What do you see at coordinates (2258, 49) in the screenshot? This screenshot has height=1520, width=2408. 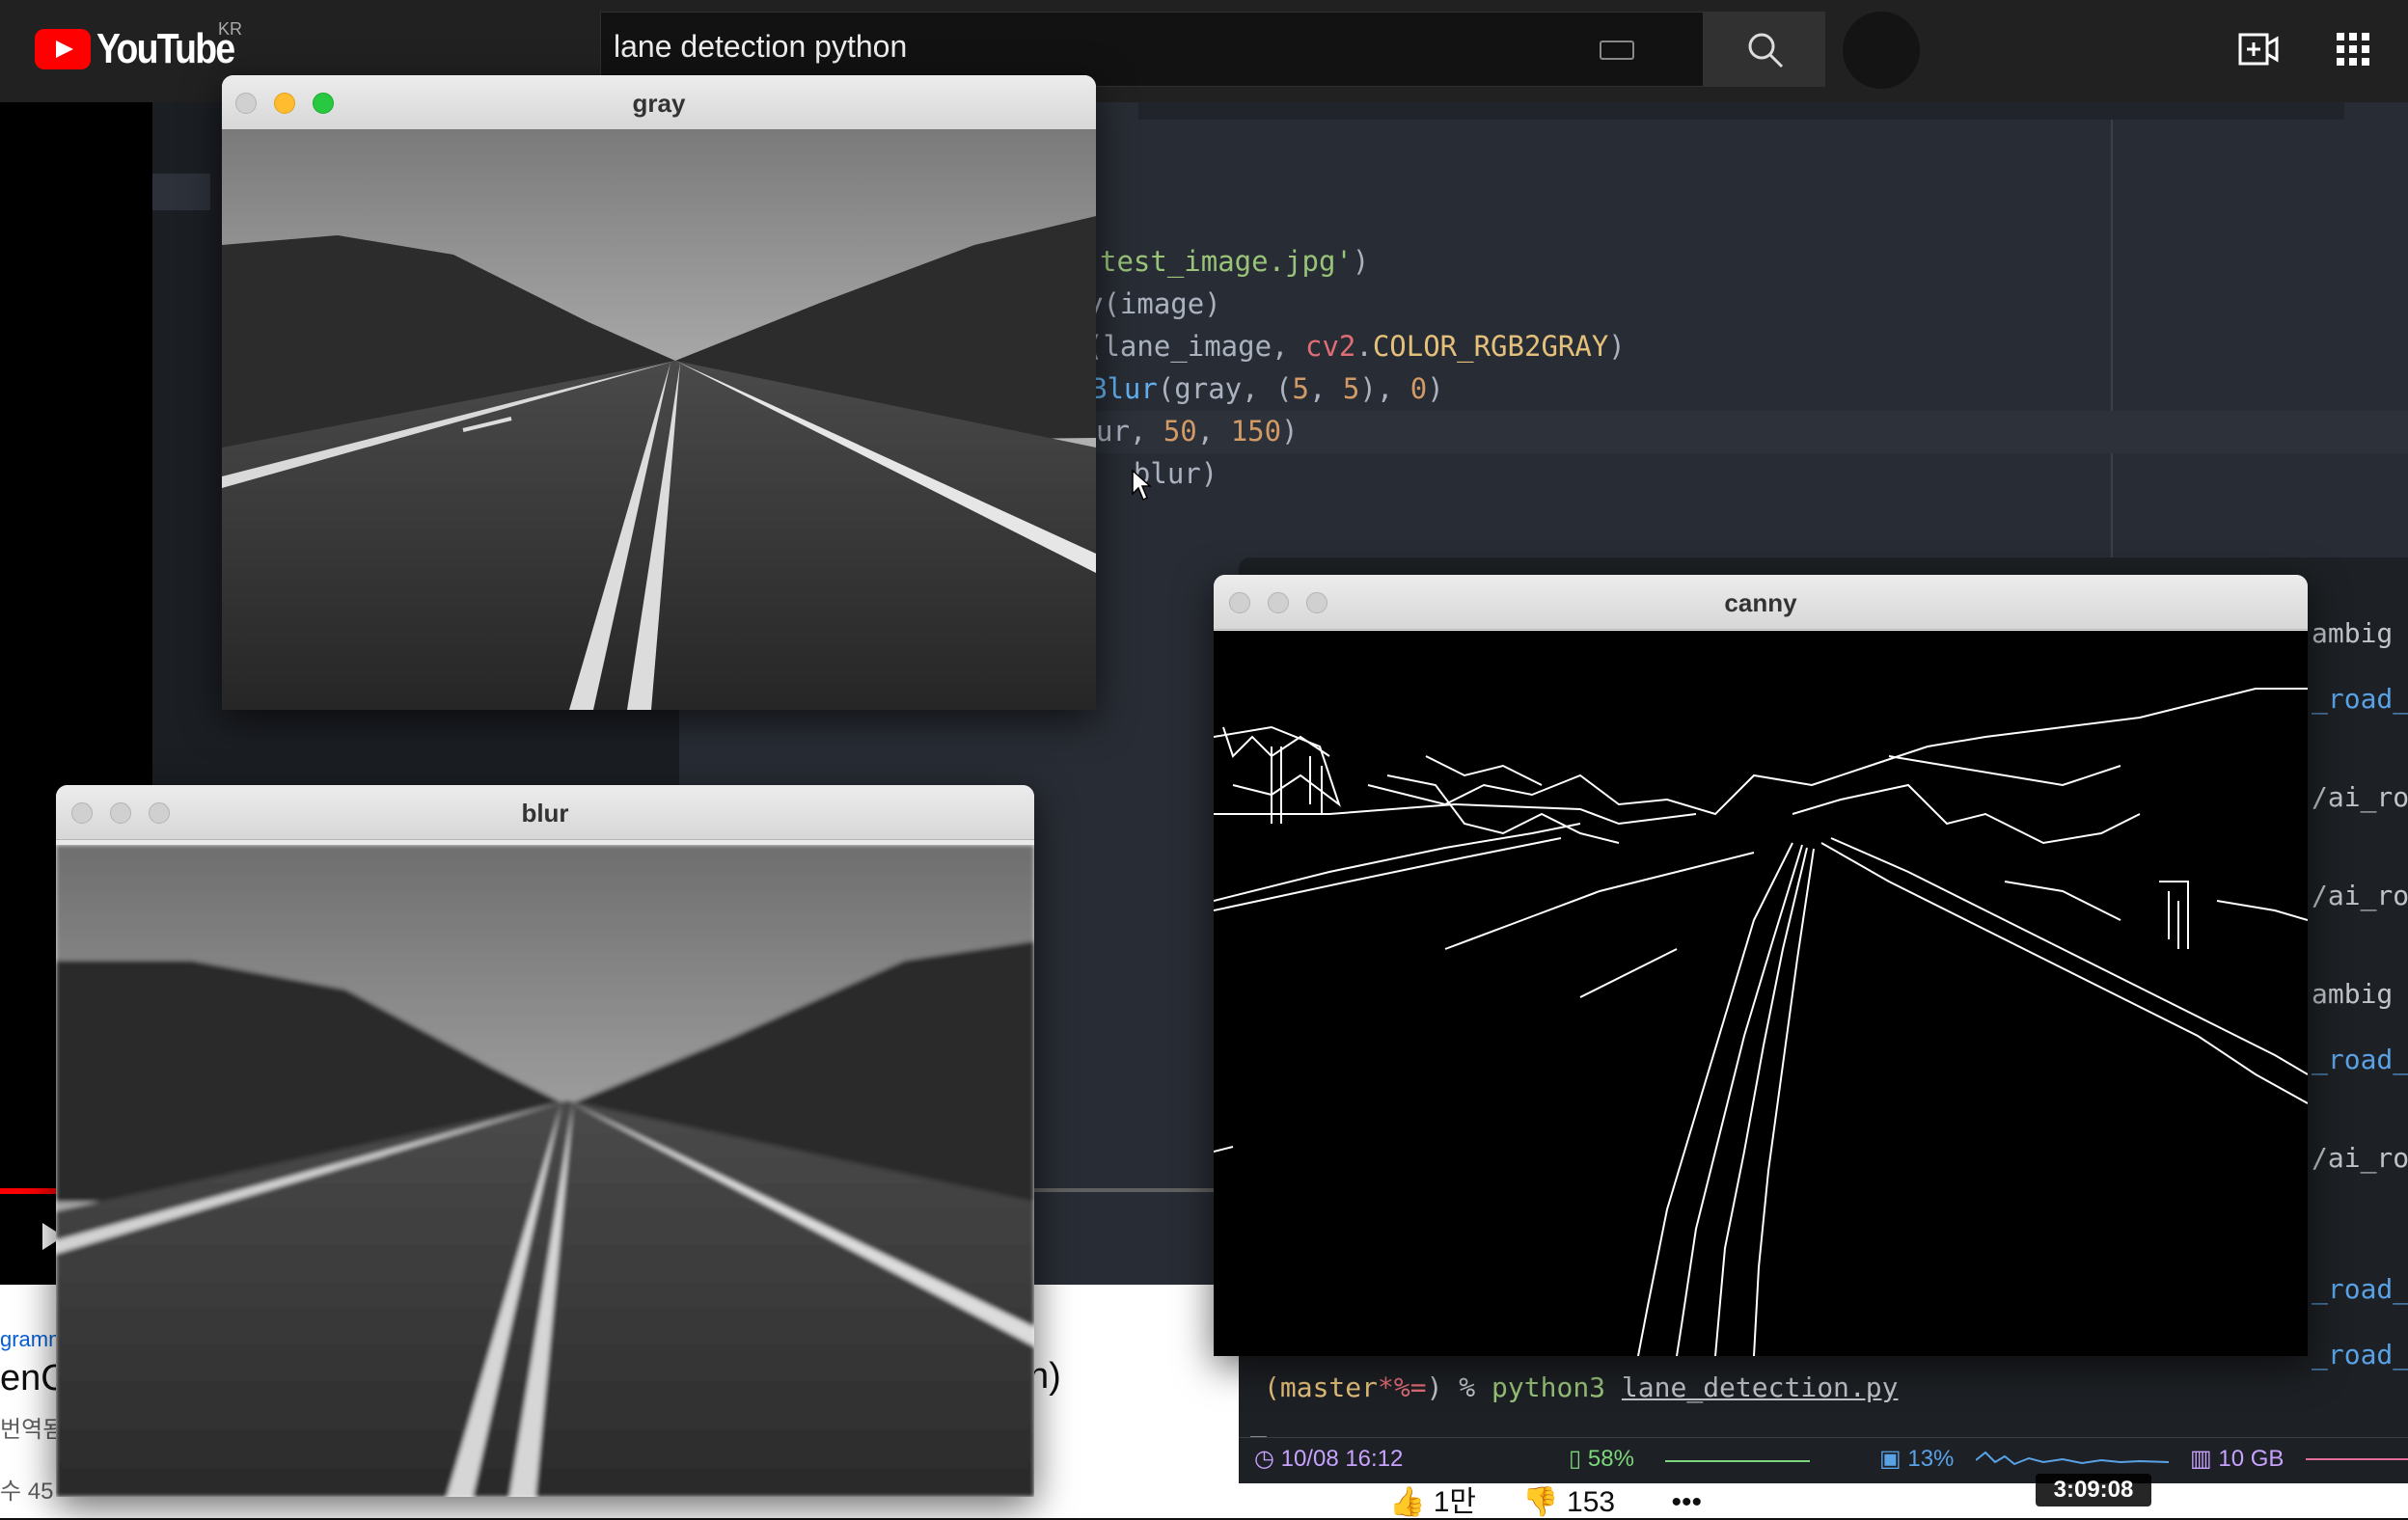 I see `create-video-icon` at bounding box center [2258, 49].